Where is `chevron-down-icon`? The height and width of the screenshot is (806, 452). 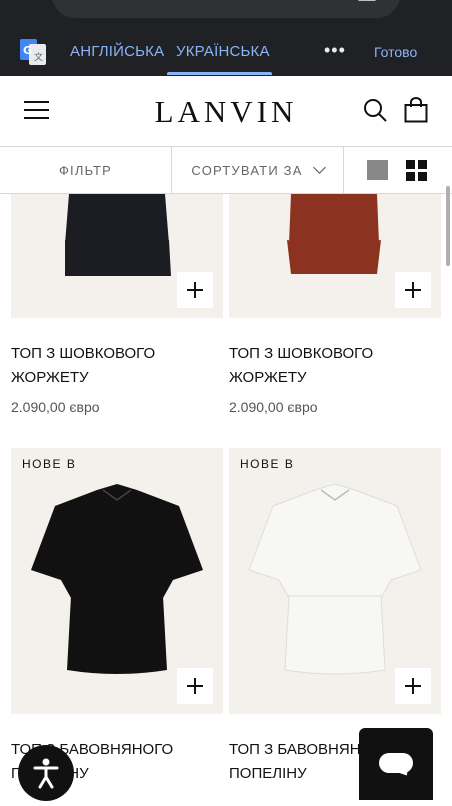
chevron-down-icon is located at coordinates (319, 167).